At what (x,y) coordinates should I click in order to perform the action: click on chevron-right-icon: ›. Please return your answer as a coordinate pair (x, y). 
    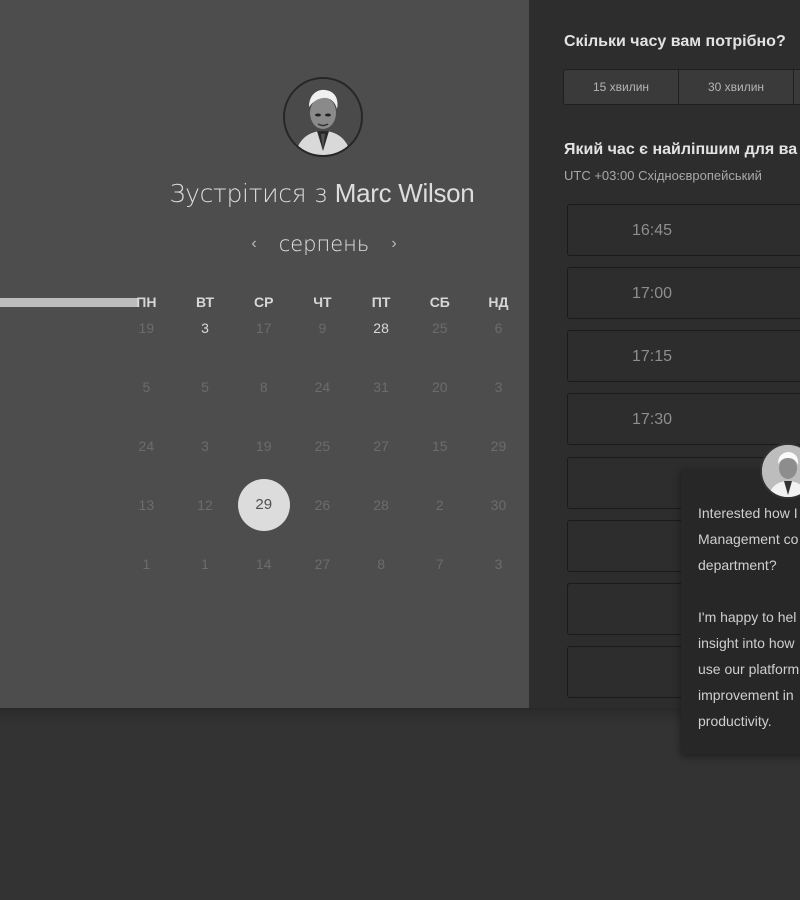
    Looking at the image, I should click on (394, 244).